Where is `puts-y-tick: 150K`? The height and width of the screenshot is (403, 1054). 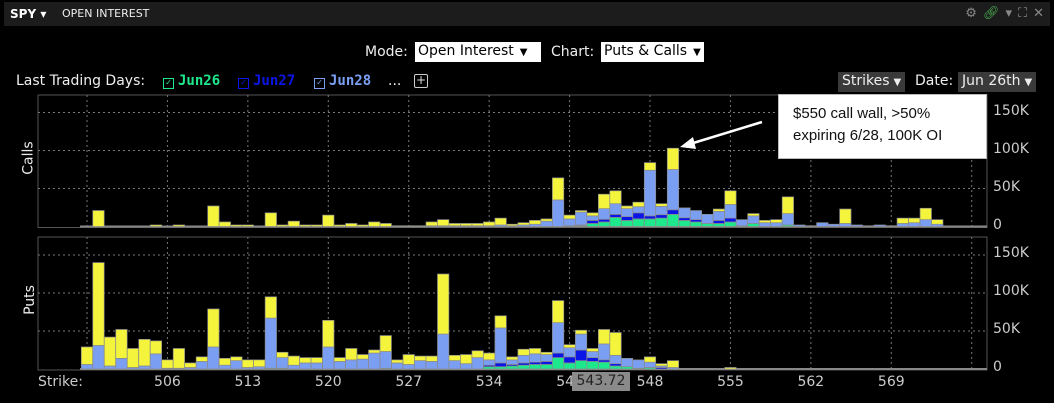 puts-y-tick: 150K is located at coordinates (1011, 253).